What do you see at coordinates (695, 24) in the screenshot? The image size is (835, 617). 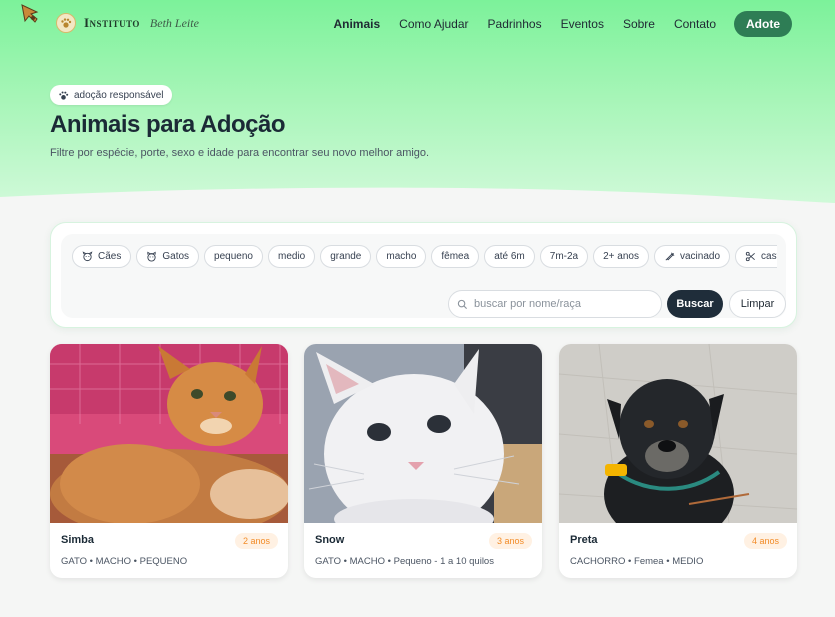 I see `nav-contato: Contato` at bounding box center [695, 24].